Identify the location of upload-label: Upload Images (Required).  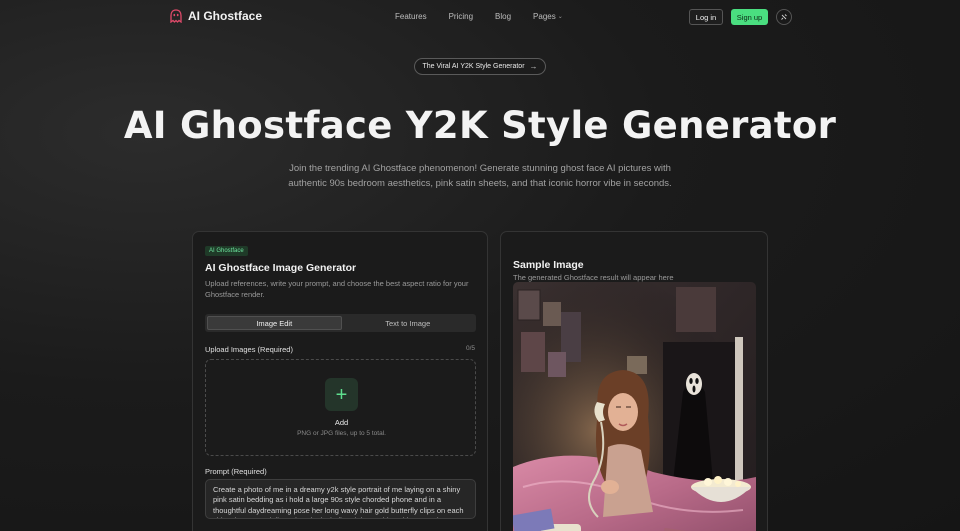
(249, 349).